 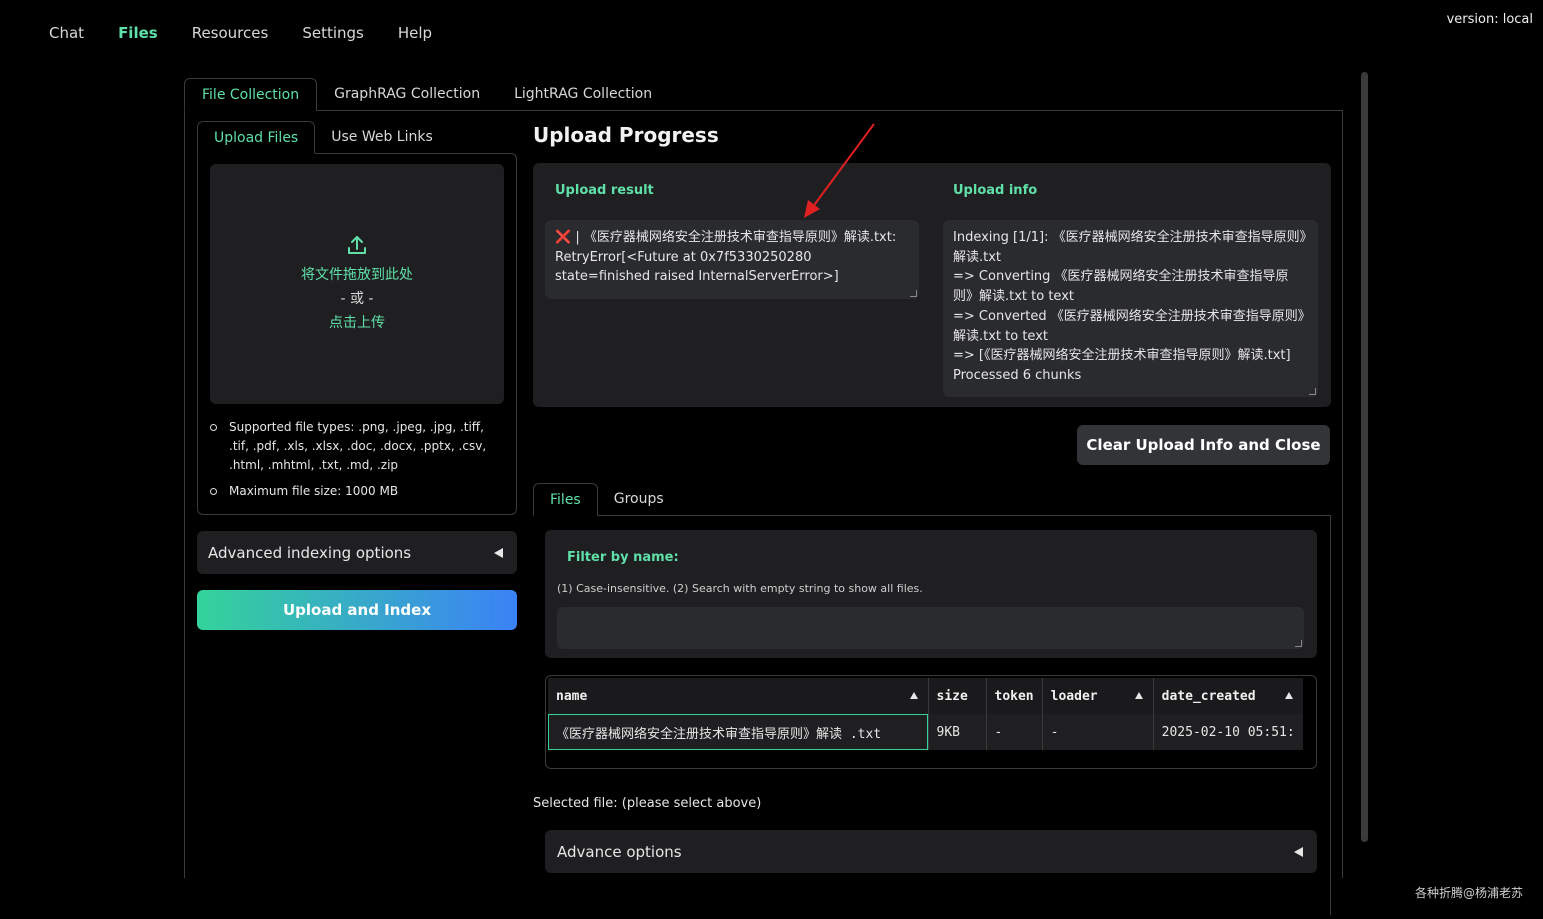 I want to click on files-tabs: Files Groups, so click(x=932, y=499).